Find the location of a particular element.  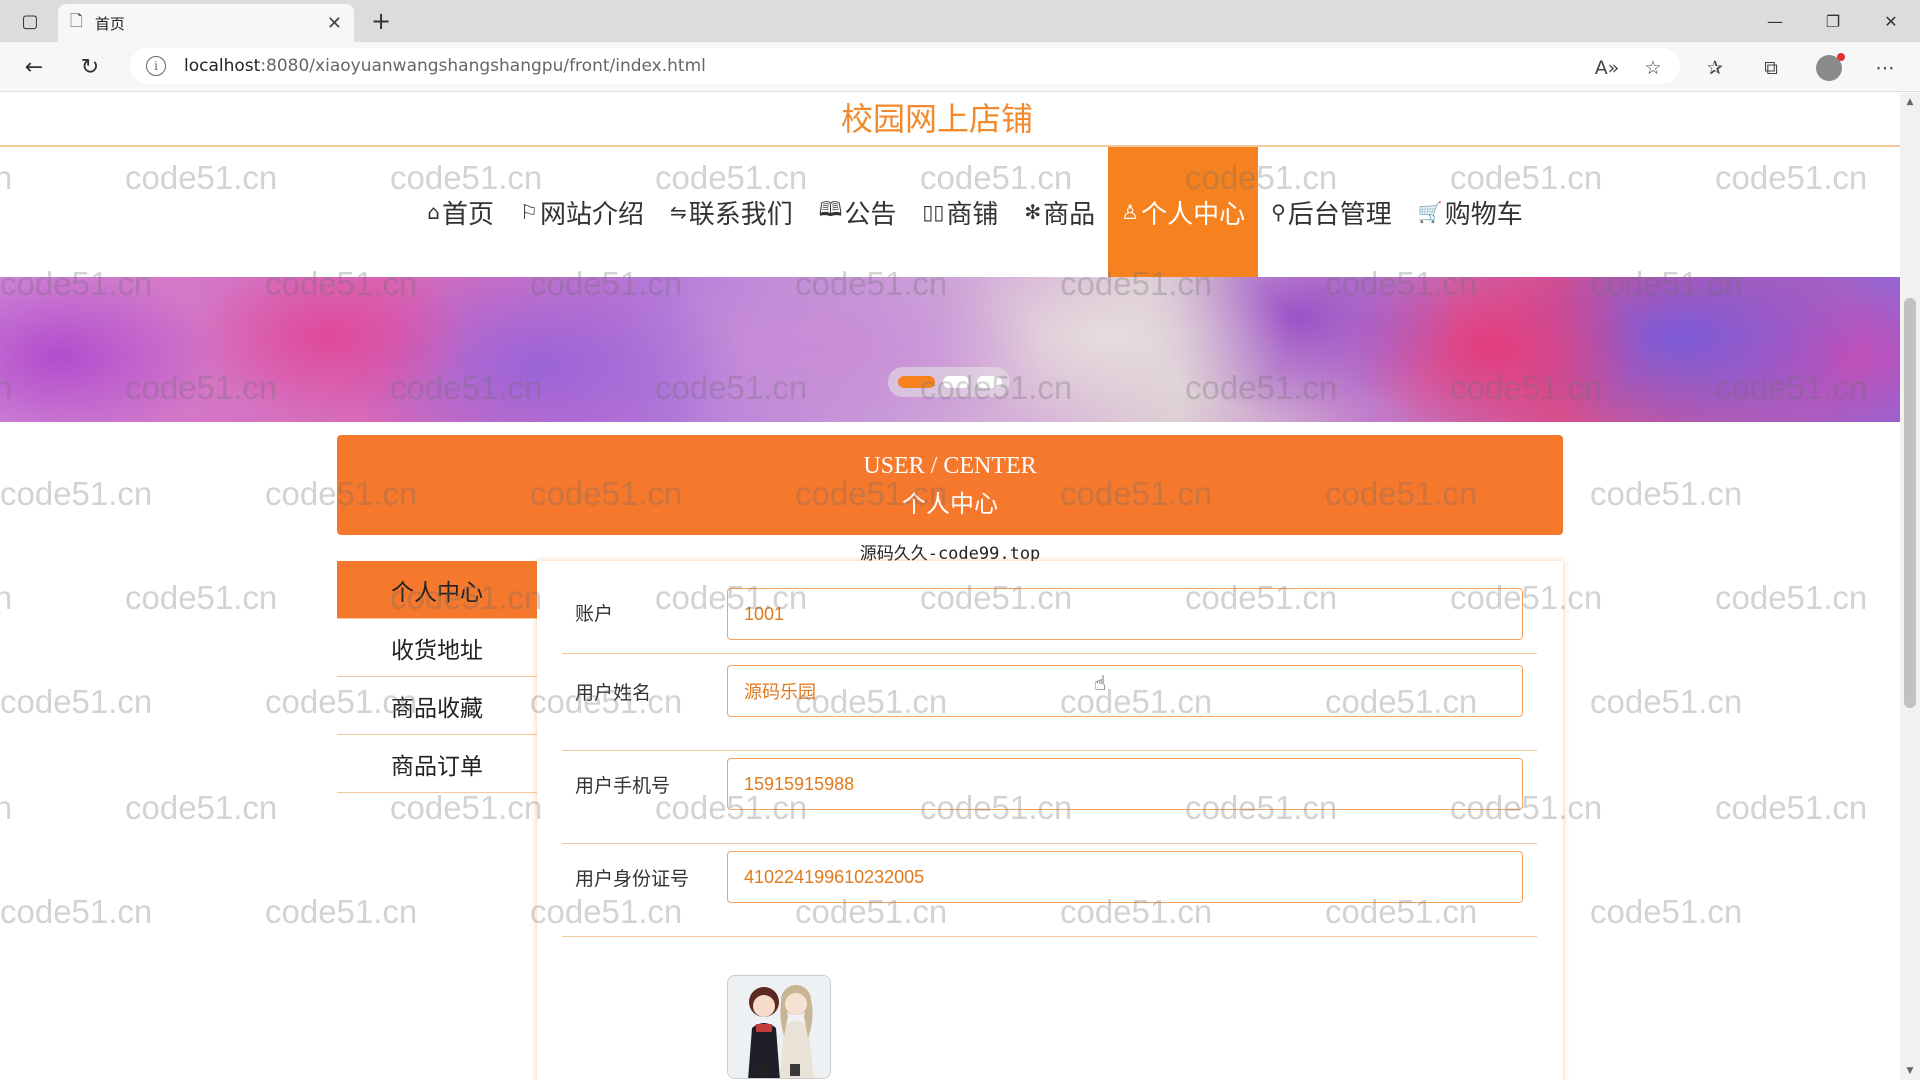

sidebar-item-0: 个人中心 is located at coordinates (437, 590).